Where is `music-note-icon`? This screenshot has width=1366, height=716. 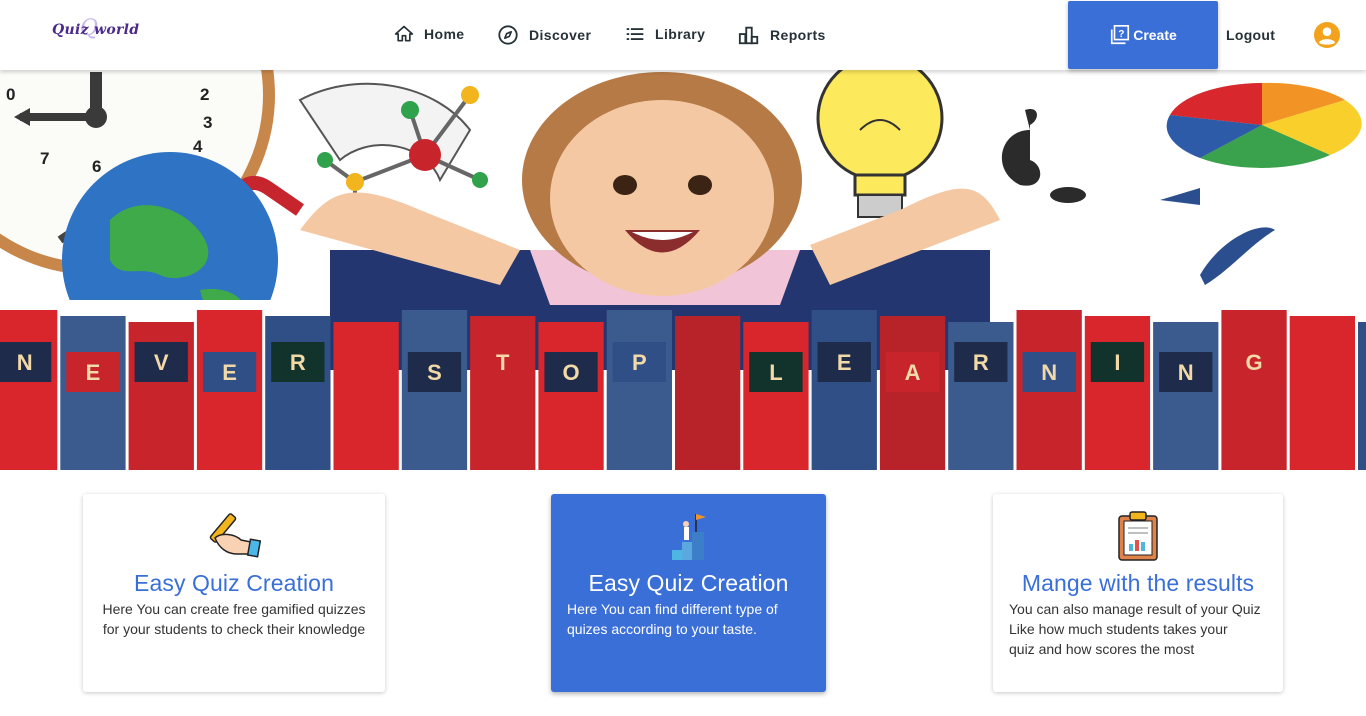
music-note-icon is located at coordinates (1043, 155).